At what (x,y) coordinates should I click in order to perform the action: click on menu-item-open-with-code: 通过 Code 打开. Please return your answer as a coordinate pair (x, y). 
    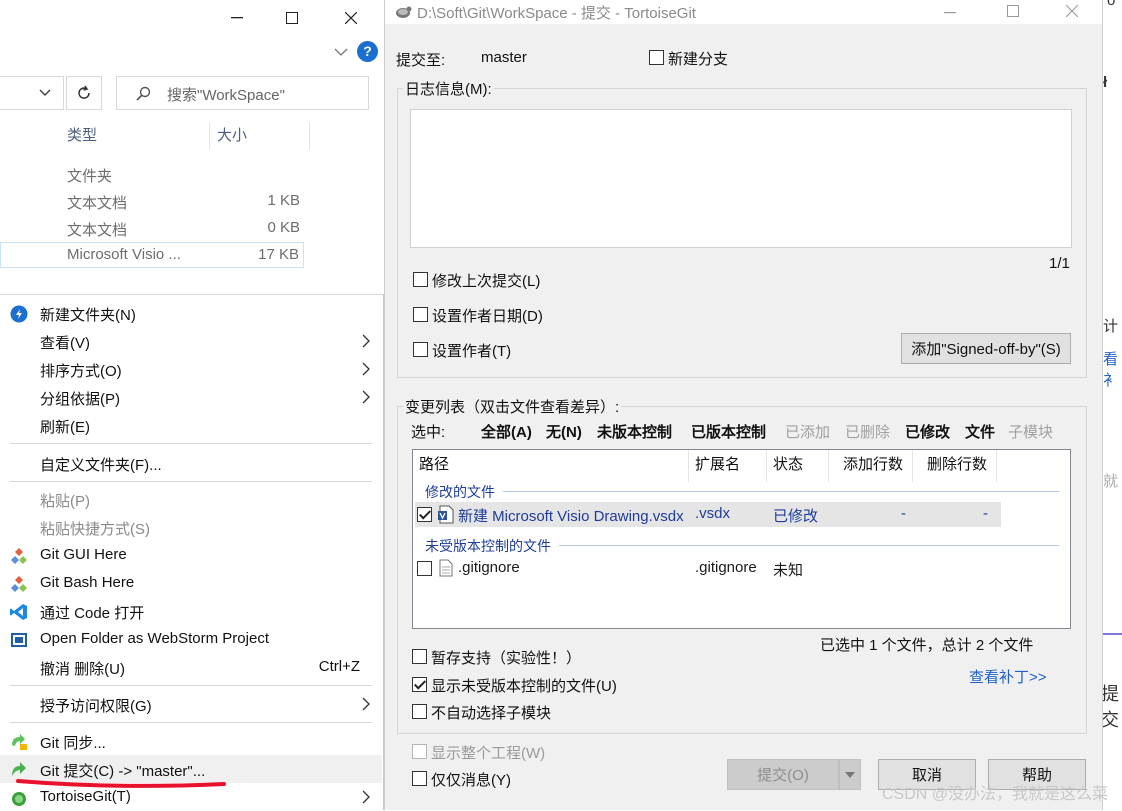
    Looking at the image, I should click on (191, 611).